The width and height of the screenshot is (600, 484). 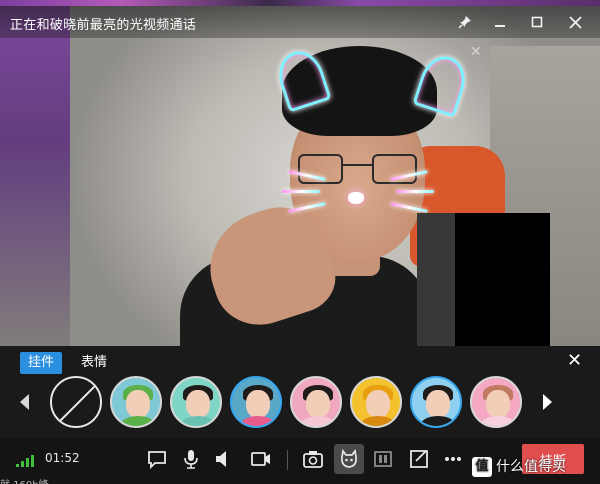 I want to click on chat-button, so click(x=157, y=459).